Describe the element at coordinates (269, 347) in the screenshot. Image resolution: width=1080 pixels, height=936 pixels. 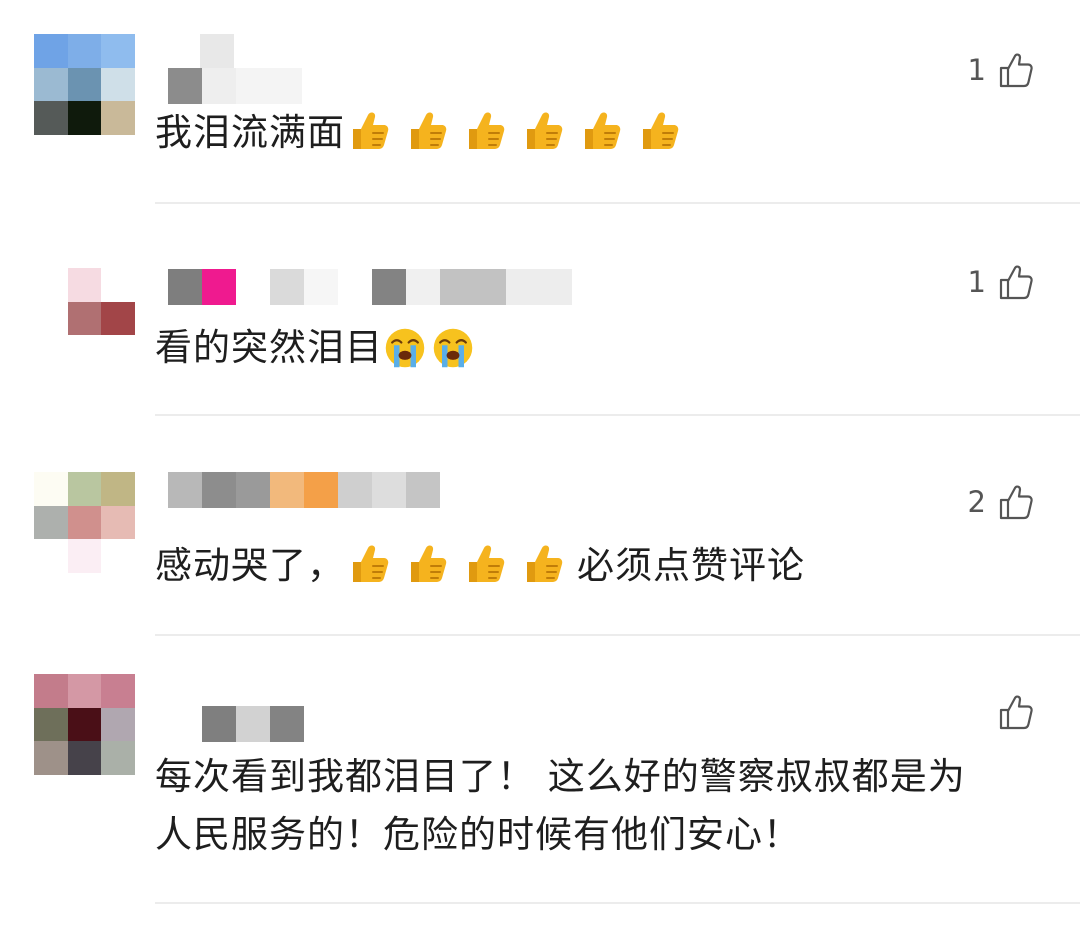
I see `comment-text-body: 看的突然泪目` at that location.